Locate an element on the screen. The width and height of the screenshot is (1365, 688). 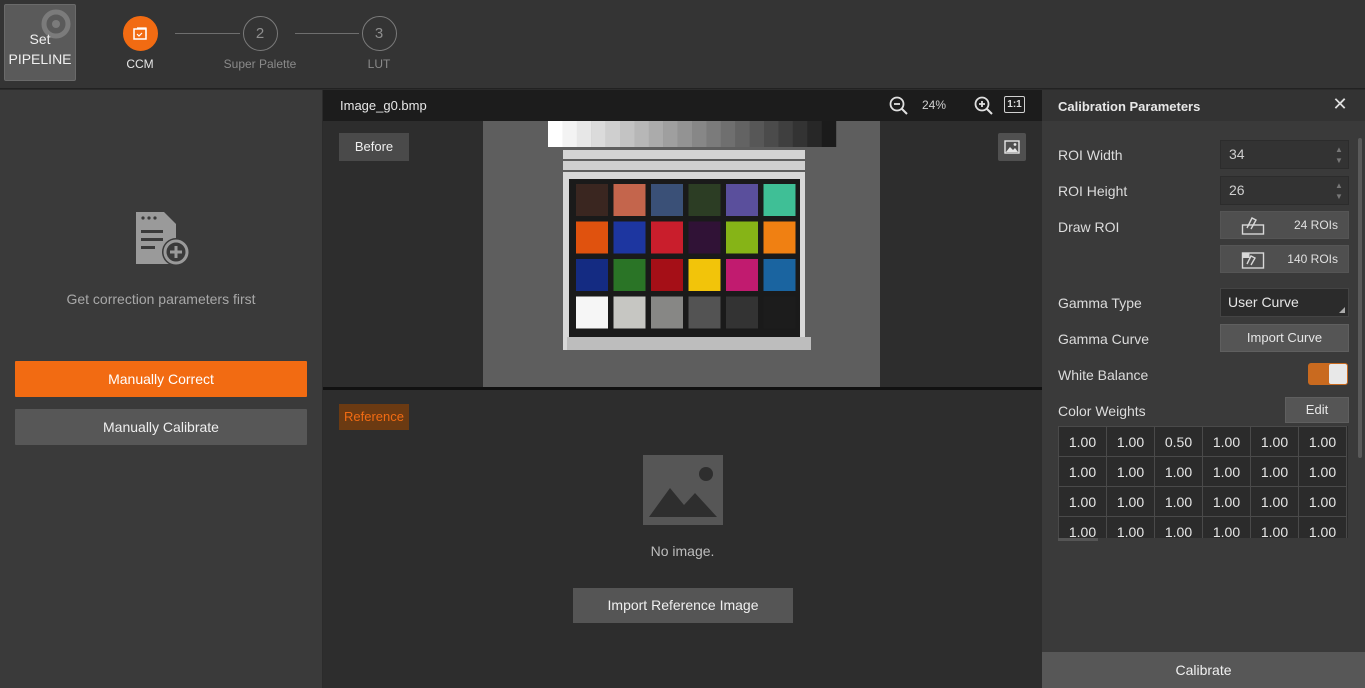
roi-height-label: ROI Height is located at coordinates (1093, 191).